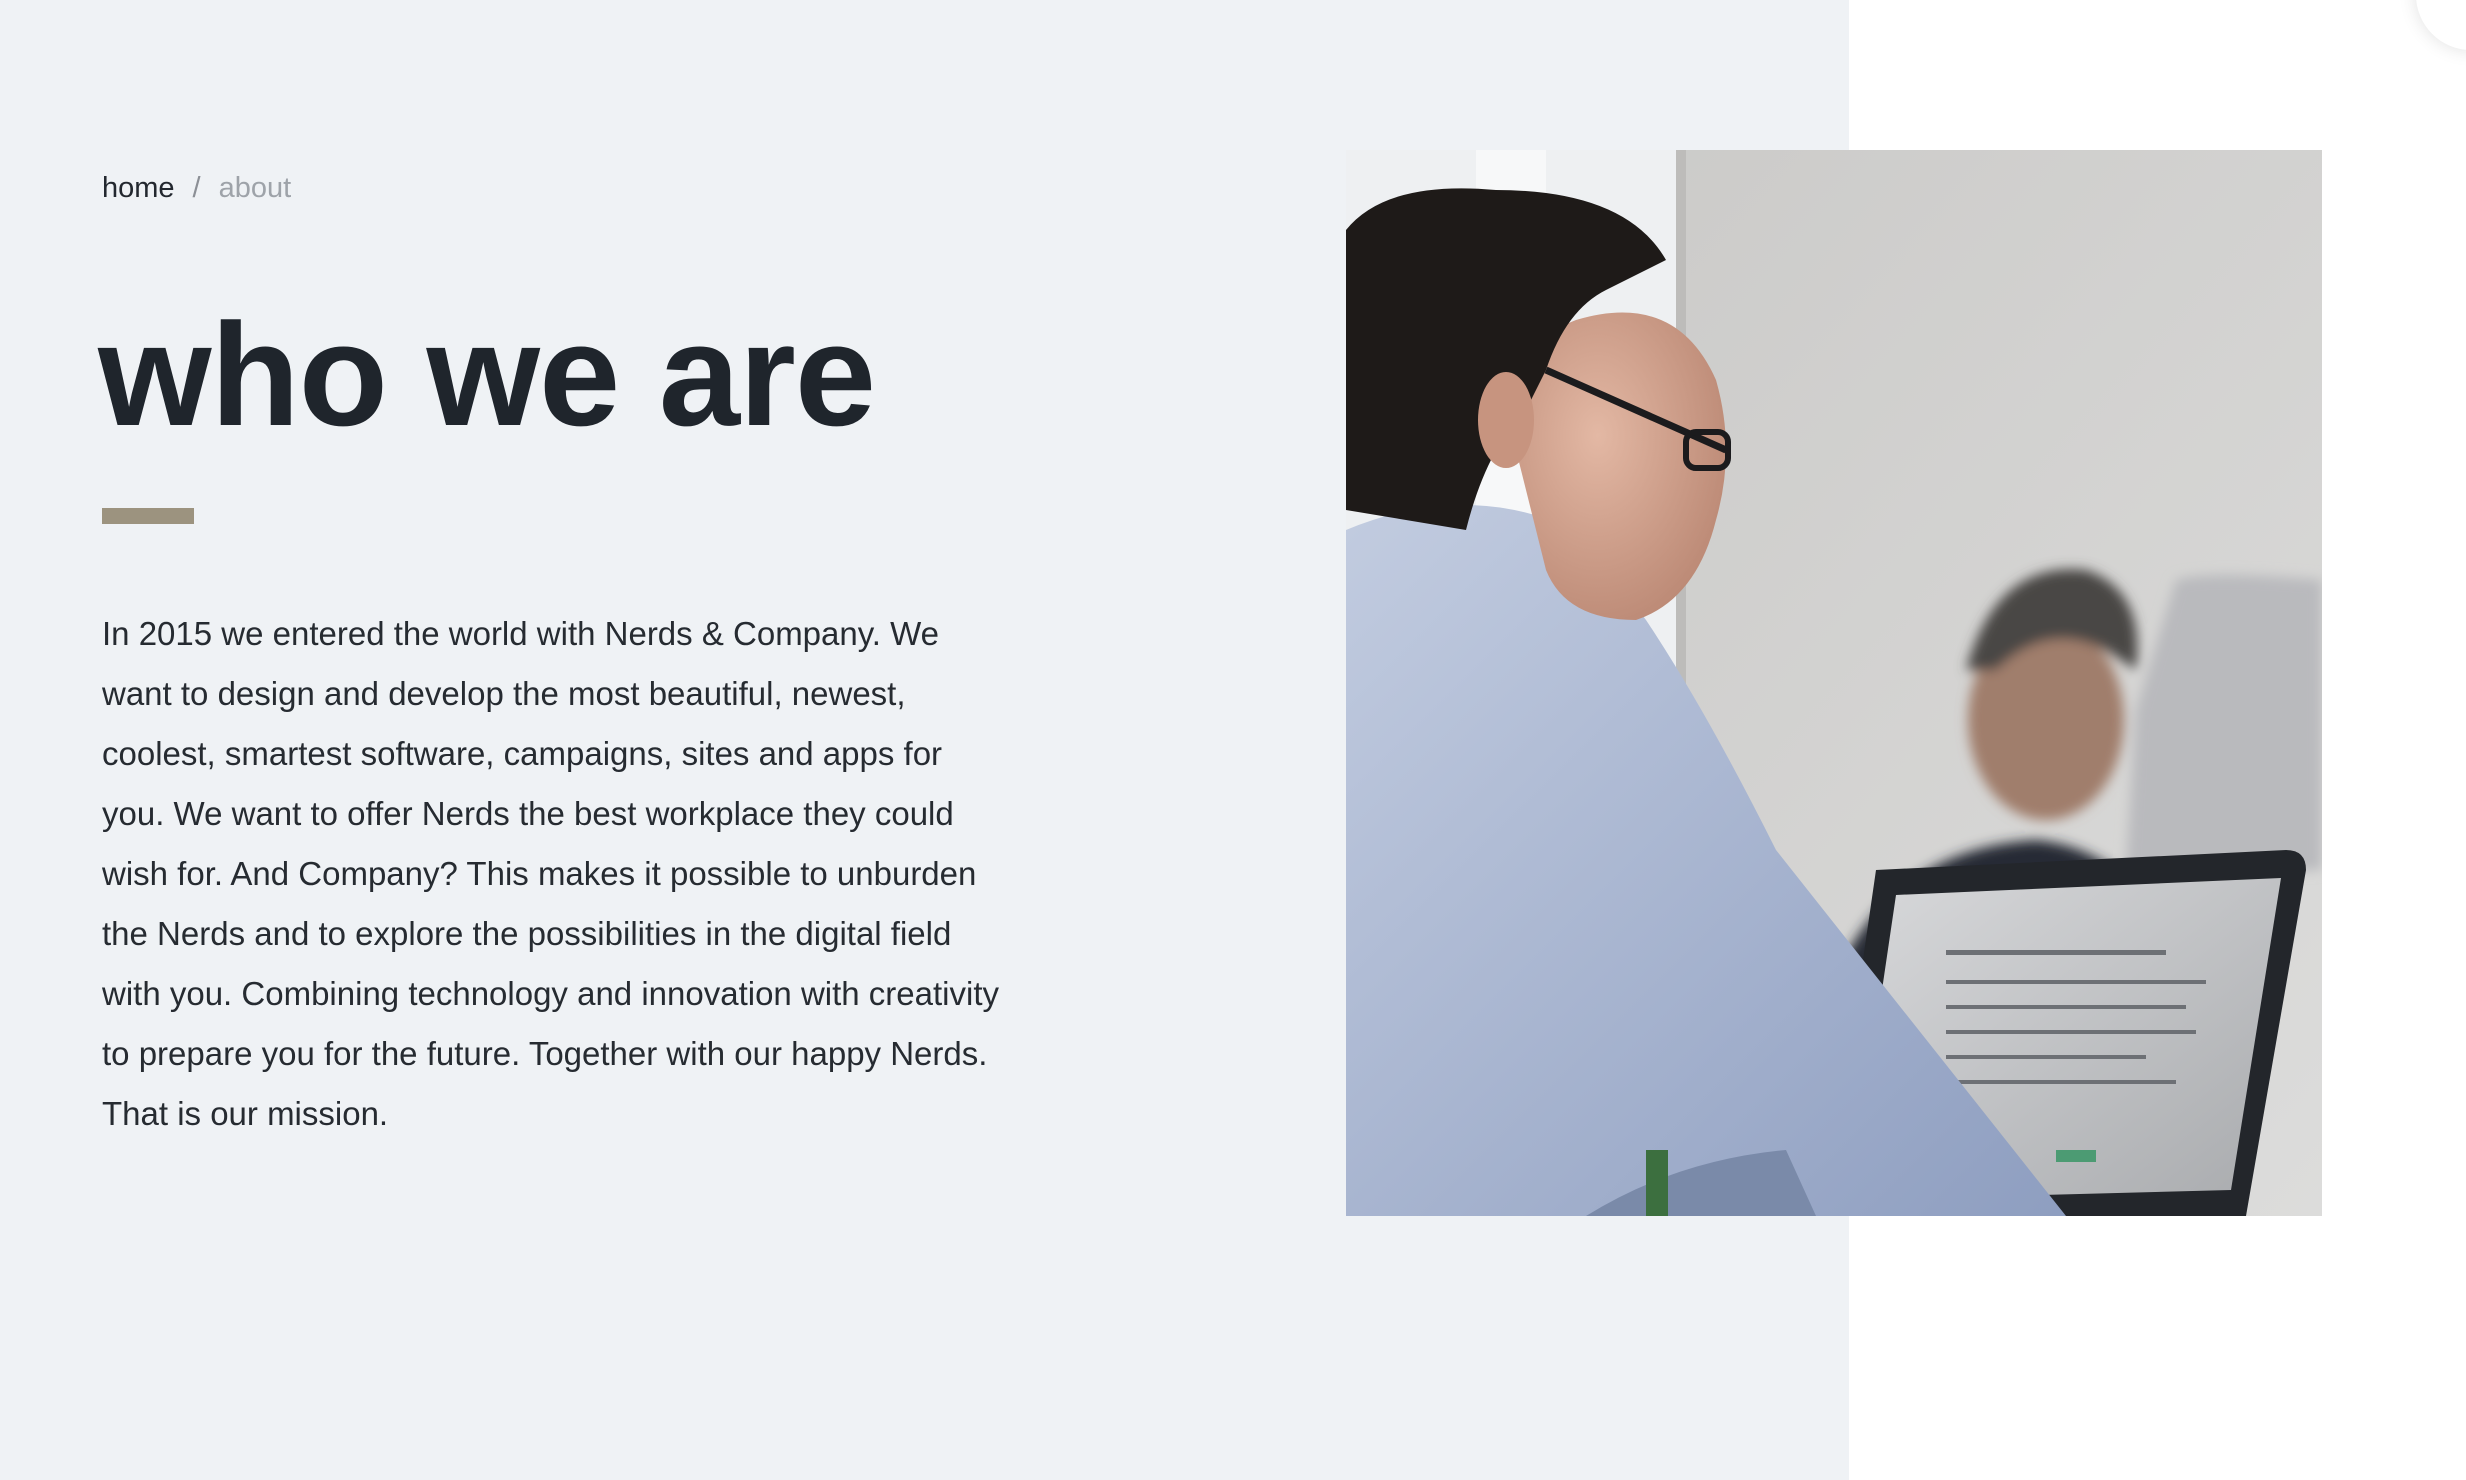 The image size is (2466, 1480). Describe the element at coordinates (148, 516) in the screenshot. I see `title-accent-bar` at that location.